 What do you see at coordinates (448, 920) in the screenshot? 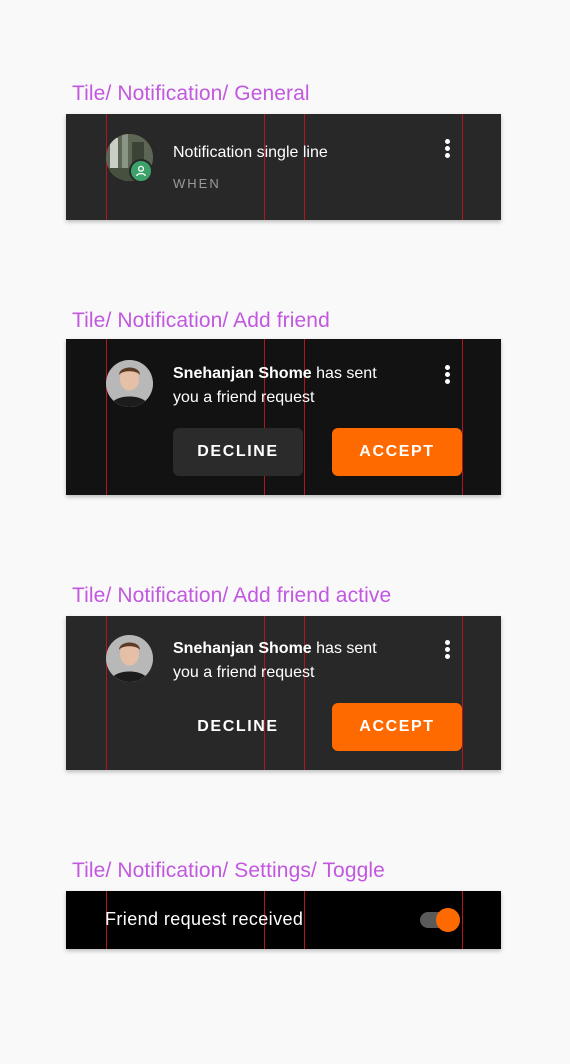
I see `toggle-knob` at bounding box center [448, 920].